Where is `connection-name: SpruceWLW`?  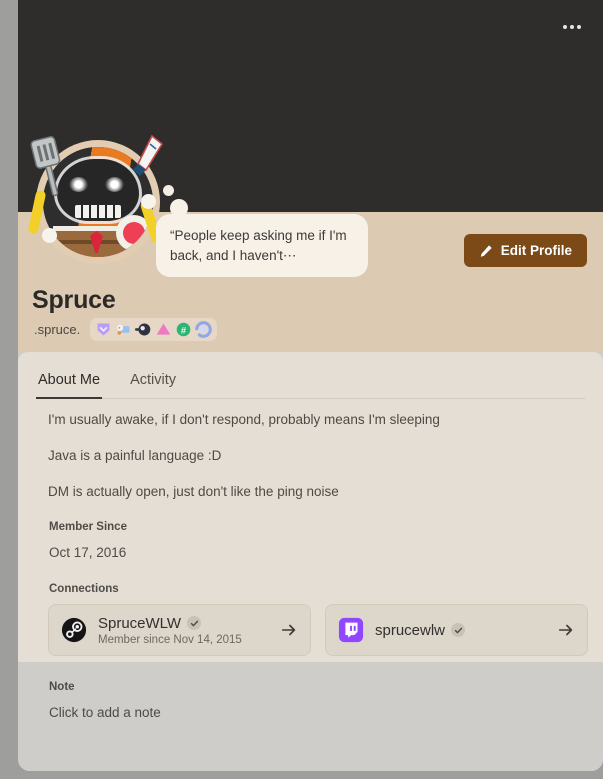 connection-name: SpruceWLW is located at coordinates (140, 623).